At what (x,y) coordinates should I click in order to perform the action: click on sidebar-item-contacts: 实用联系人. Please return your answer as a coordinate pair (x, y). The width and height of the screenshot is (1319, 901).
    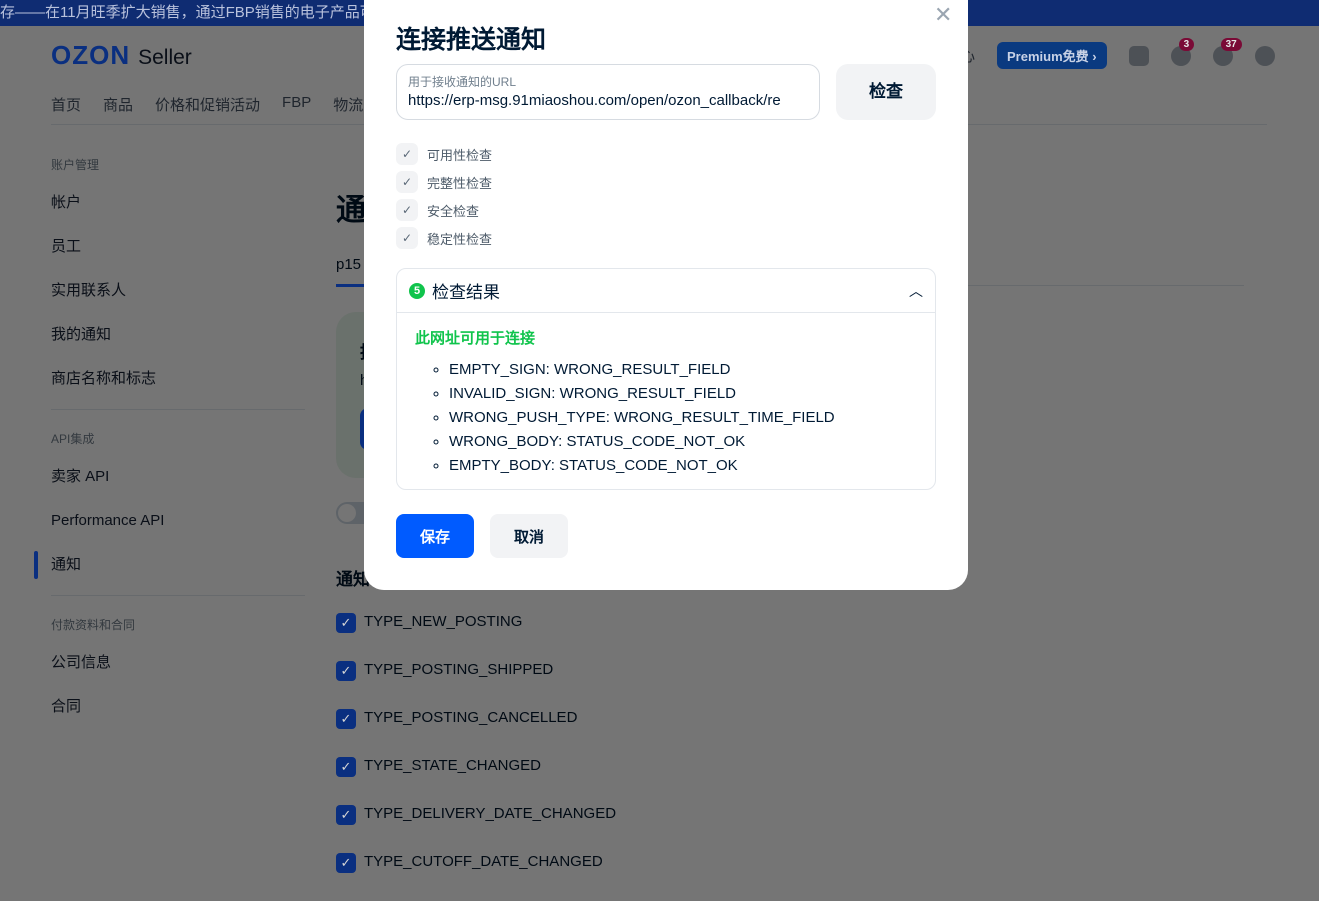
    Looking at the image, I should click on (178, 303).